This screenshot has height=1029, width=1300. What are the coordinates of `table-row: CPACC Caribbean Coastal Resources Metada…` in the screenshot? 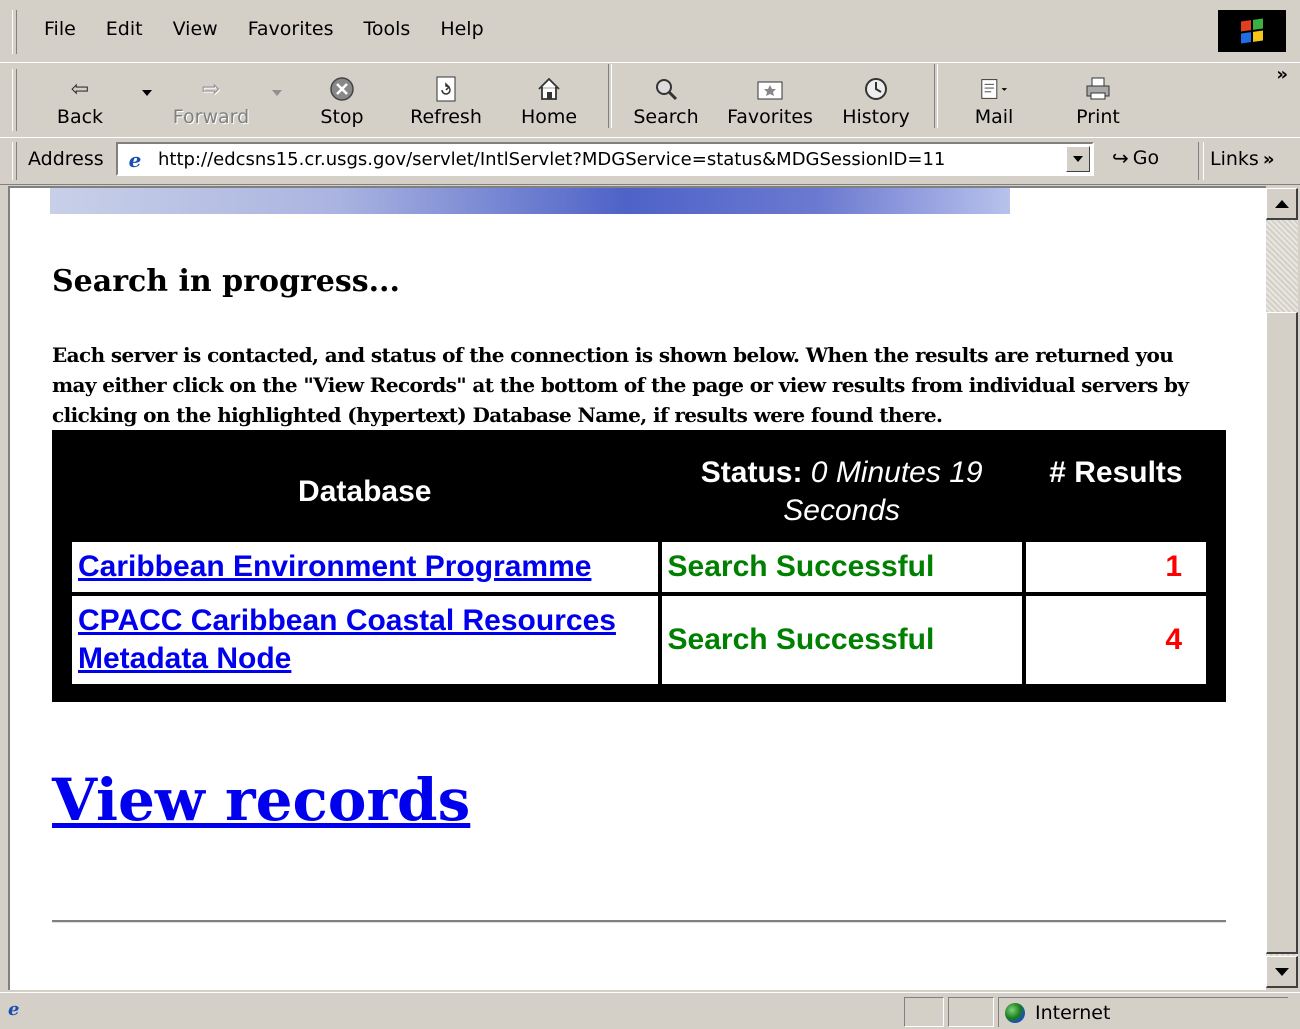 It's located at (639, 640).